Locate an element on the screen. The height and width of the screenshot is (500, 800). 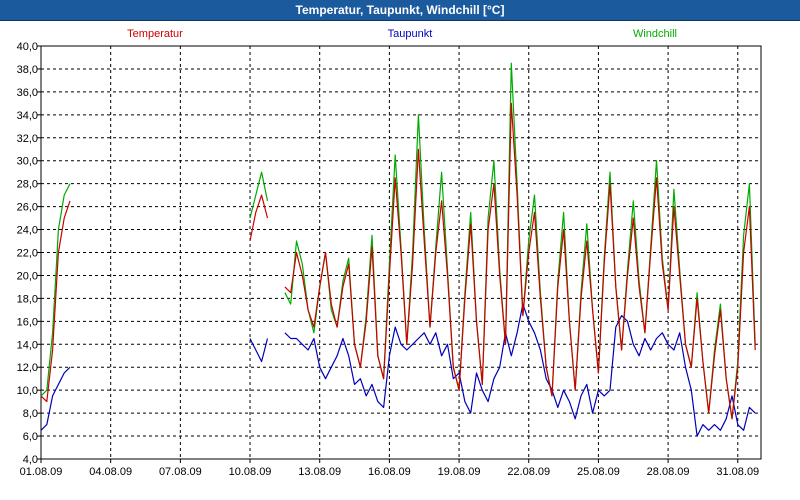
y-tick-label: 16,0 is located at coordinates (27, 322).